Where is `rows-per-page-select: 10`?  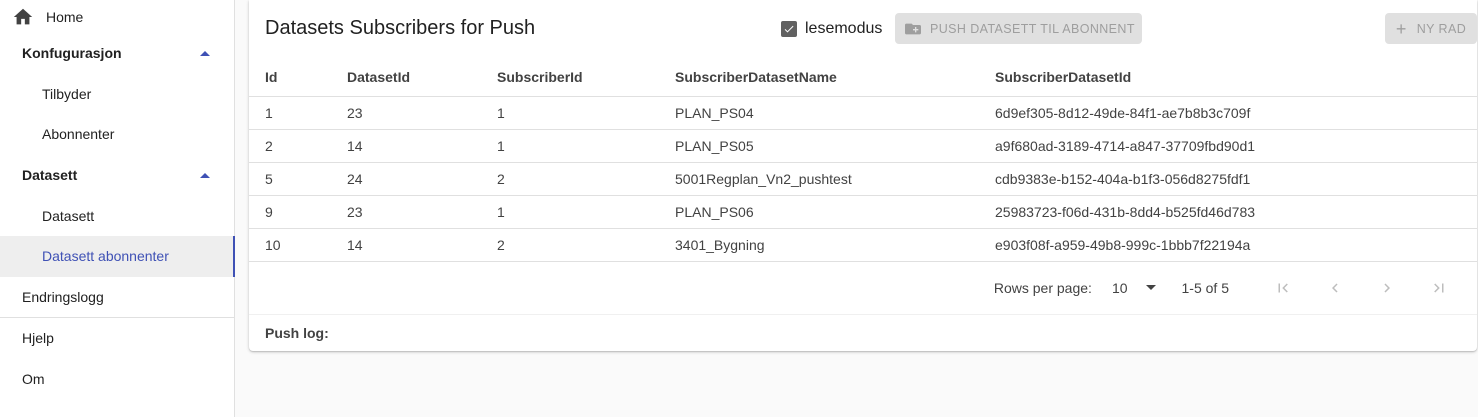
rows-per-page-select: 10 is located at coordinates (1134, 288).